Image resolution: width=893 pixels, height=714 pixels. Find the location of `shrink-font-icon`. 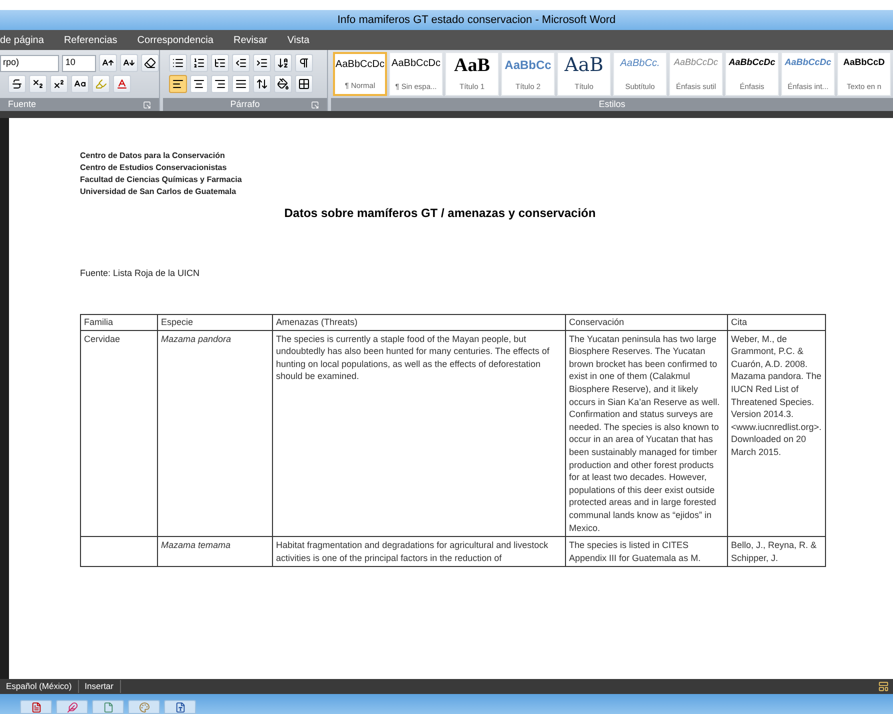

shrink-font-icon is located at coordinates (129, 63).